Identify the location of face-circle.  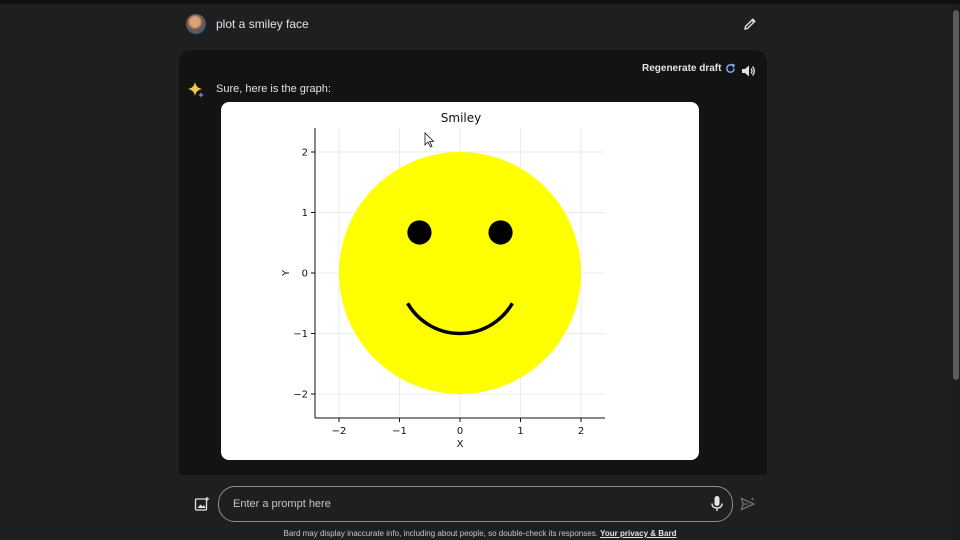
(460, 273).